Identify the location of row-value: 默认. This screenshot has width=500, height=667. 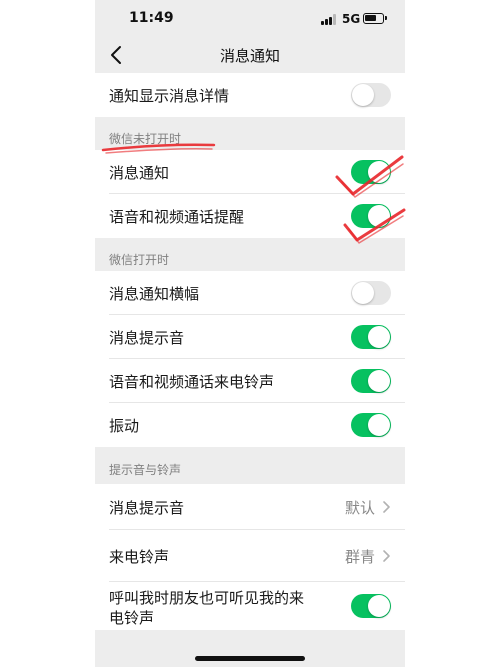
(359, 508).